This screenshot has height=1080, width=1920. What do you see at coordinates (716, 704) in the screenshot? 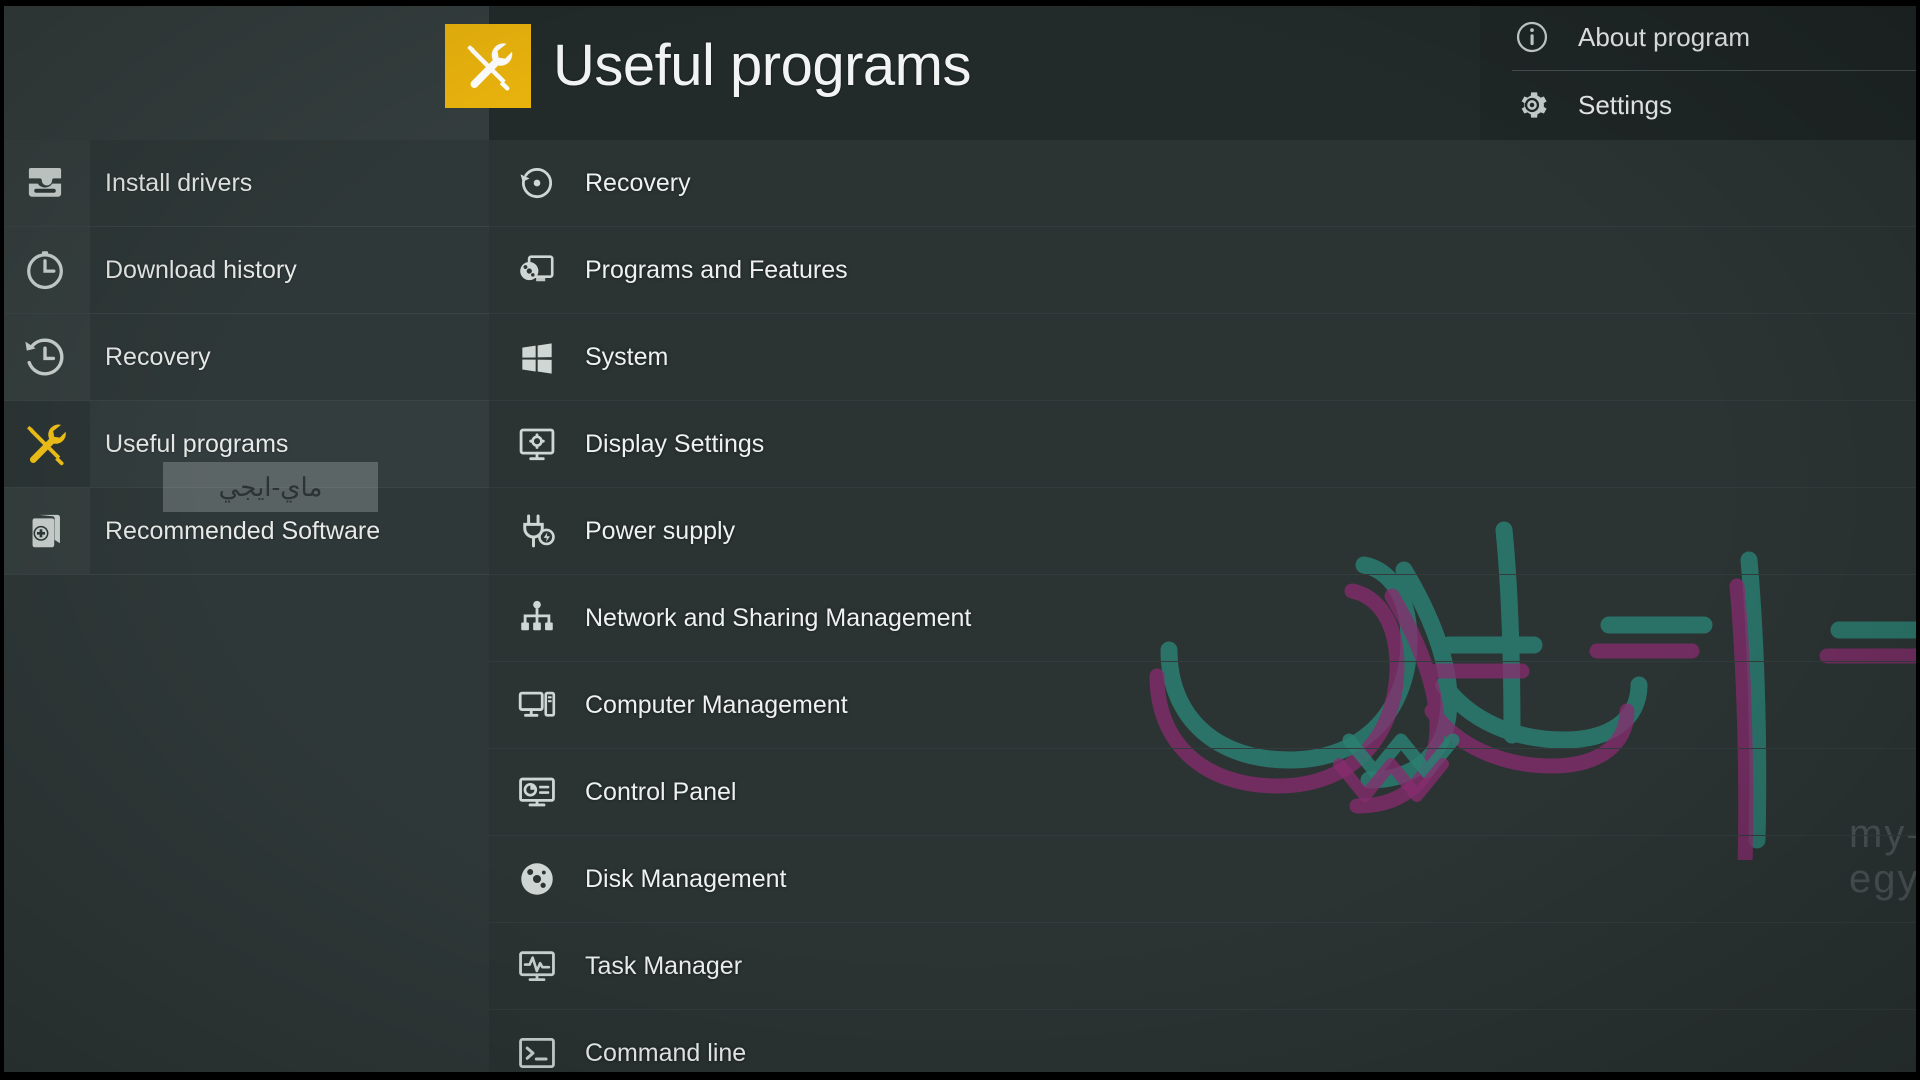
I see `list-label-computer-management: Computer Management` at bounding box center [716, 704].